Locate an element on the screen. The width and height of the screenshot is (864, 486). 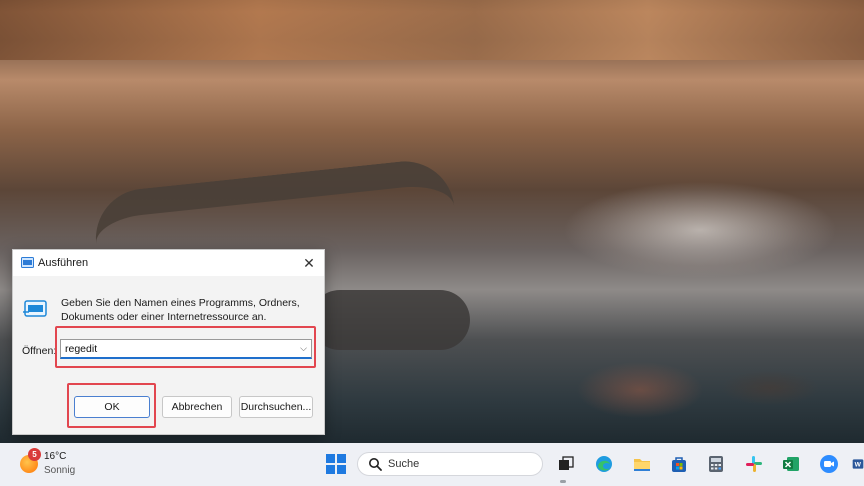
open-label: Öffnen: is located at coordinates (39, 351).